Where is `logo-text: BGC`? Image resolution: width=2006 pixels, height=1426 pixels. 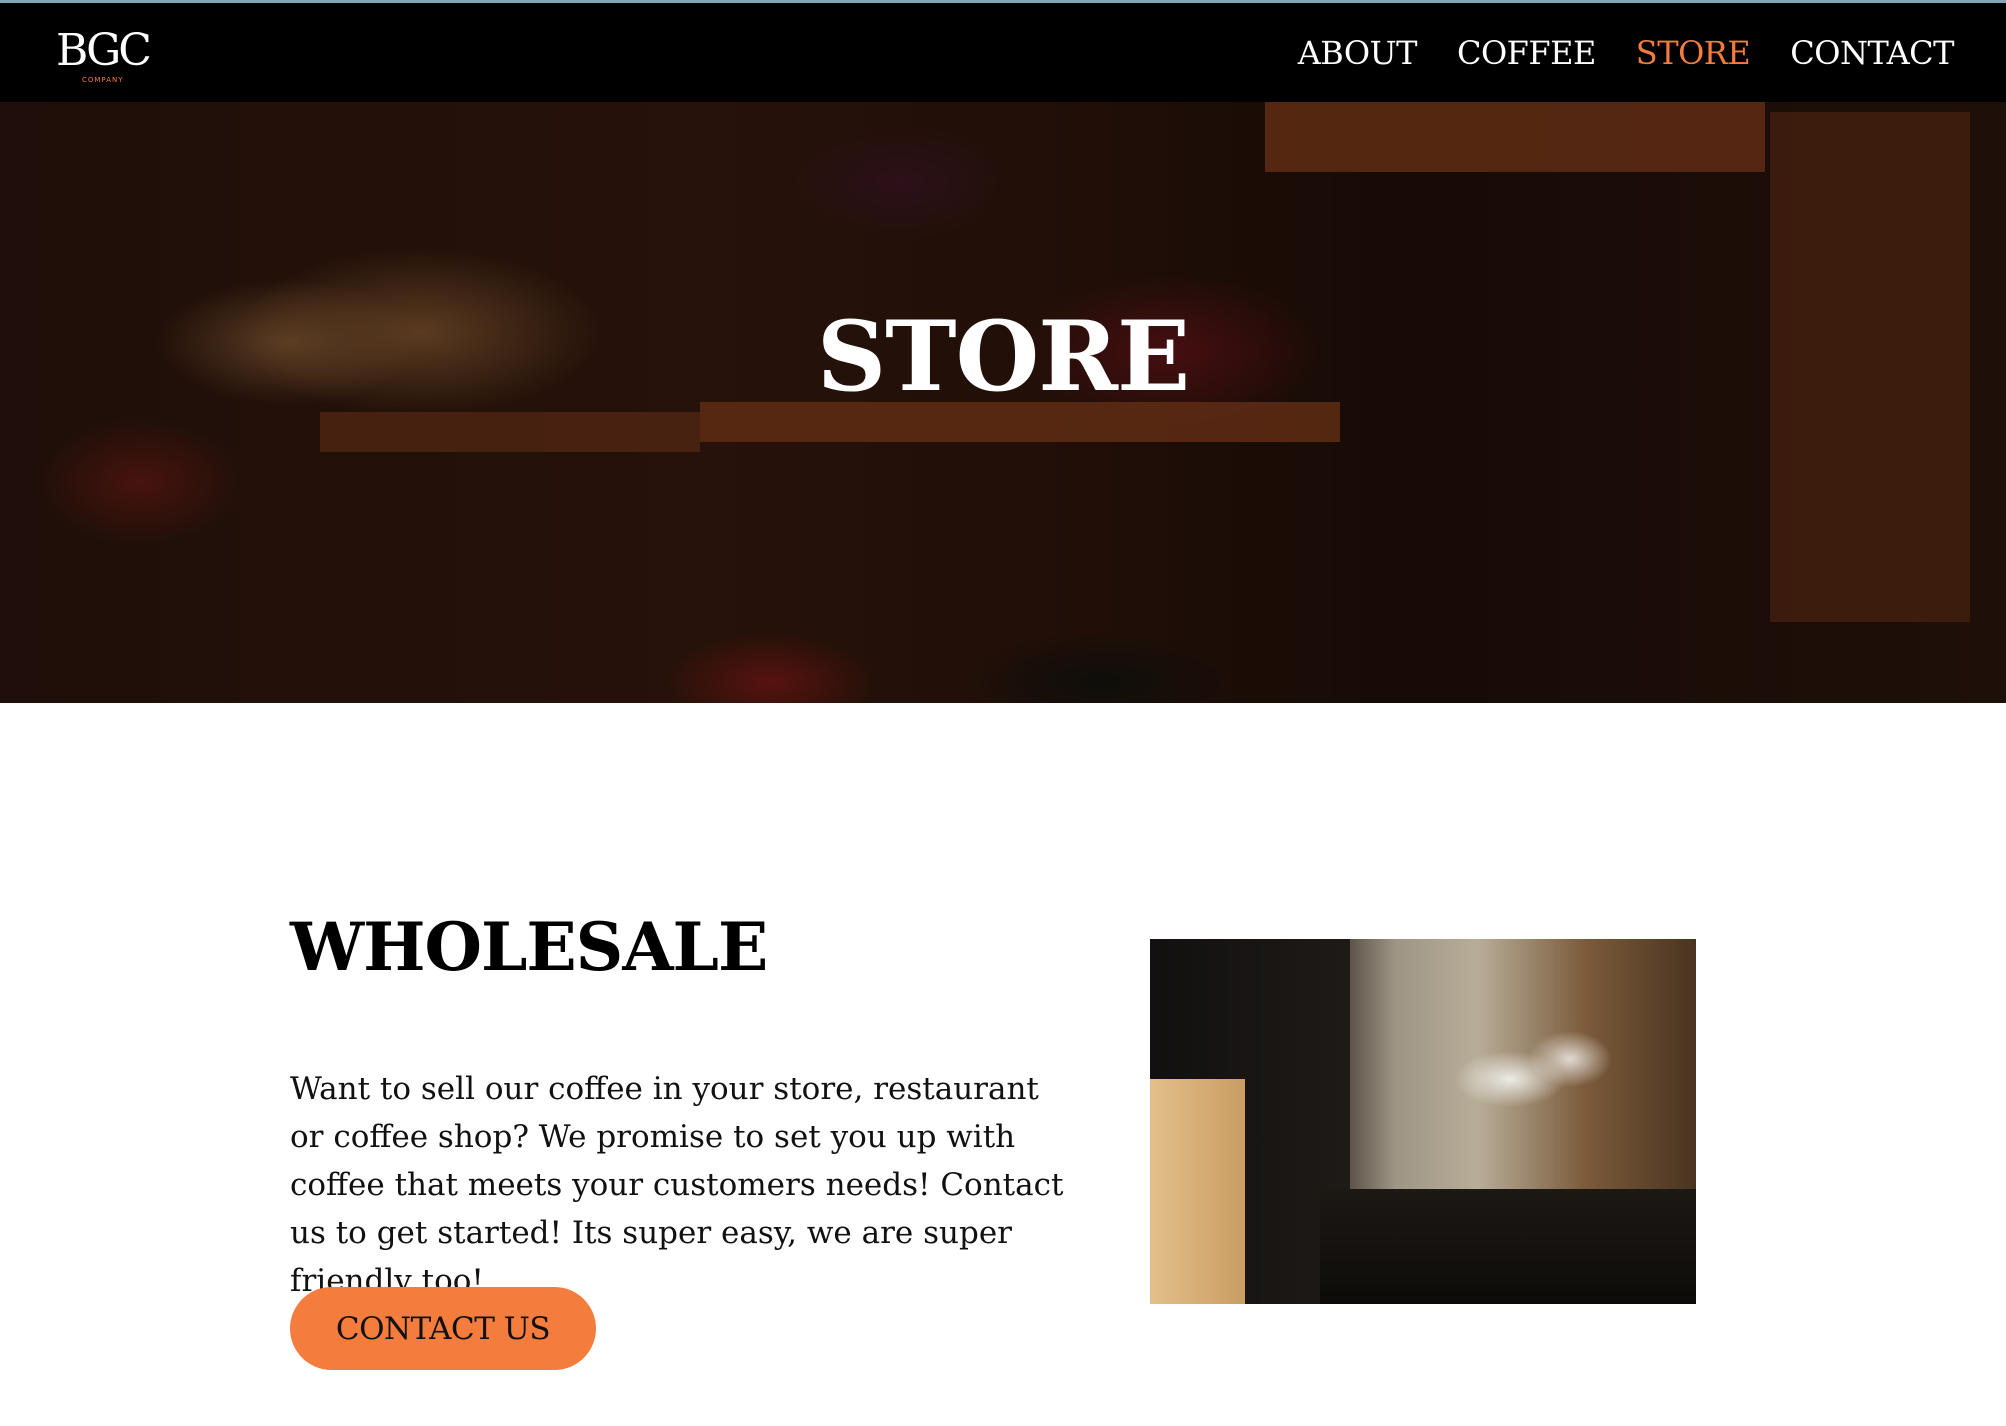 logo-text: BGC is located at coordinates (104, 50).